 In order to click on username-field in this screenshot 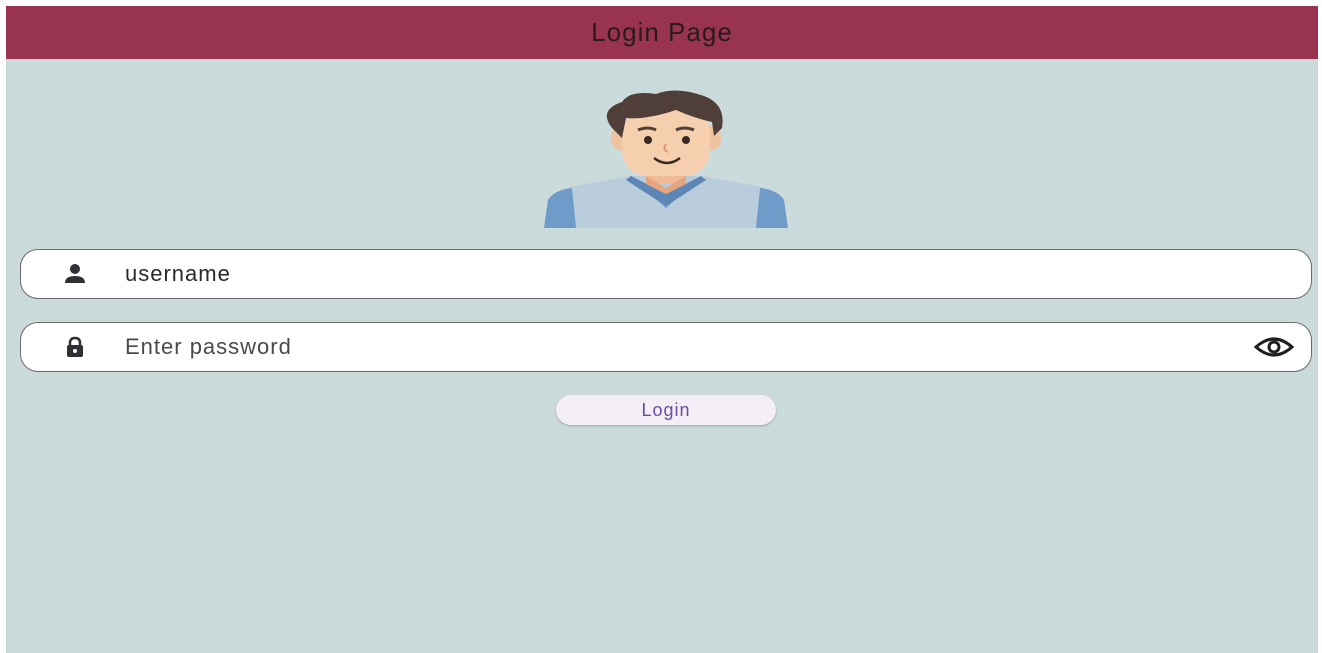, I will do `click(666, 274)`.